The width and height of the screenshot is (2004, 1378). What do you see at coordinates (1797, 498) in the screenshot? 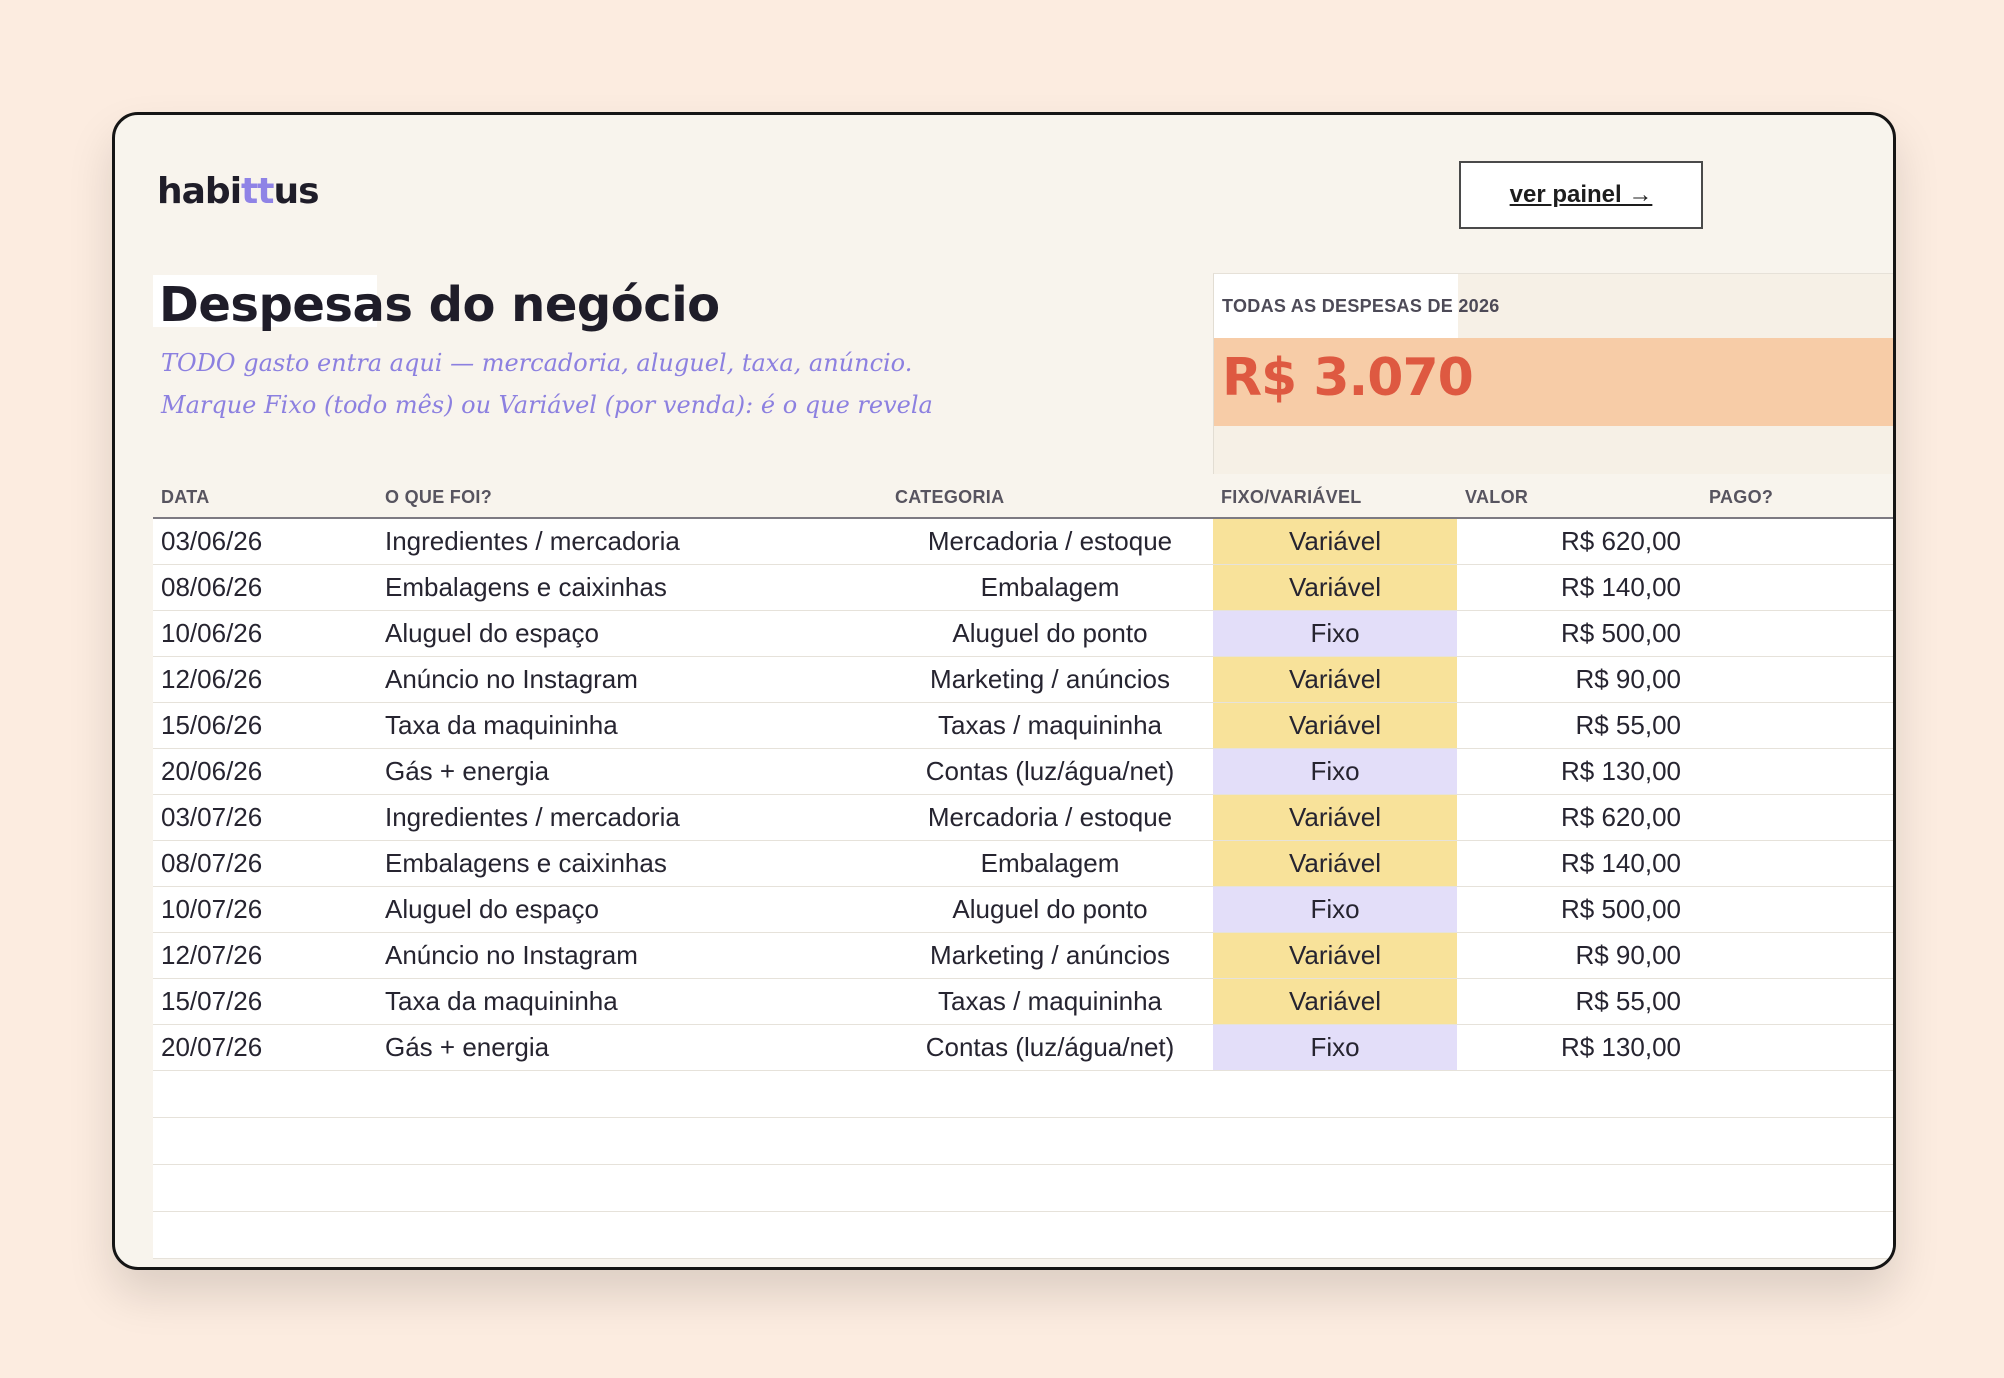
I see `column-header-paid: PAGO?` at bounding box center [1797, 498].